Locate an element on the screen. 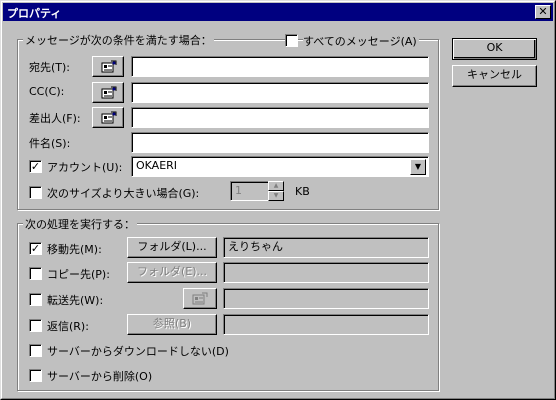 Image resolution: width=556 pixels, height=400 pixels. actions-group-label: 次の処理を実行する： is located at coordinates (80, 224).